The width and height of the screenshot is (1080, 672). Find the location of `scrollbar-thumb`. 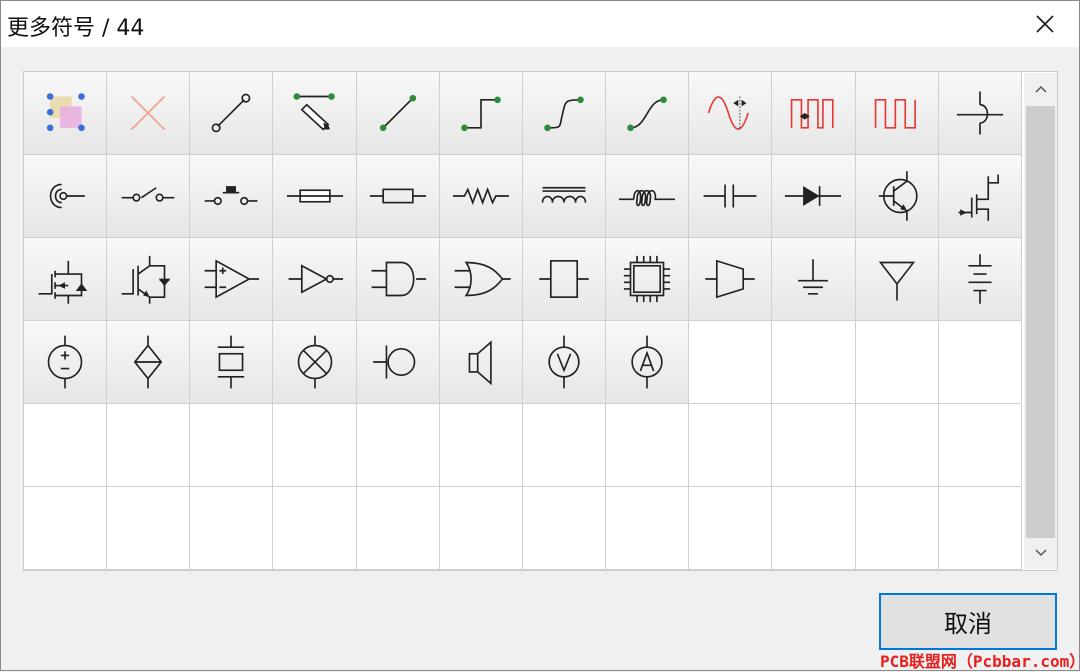

scrollbar-thumb is located at coordinates (1040, 322).